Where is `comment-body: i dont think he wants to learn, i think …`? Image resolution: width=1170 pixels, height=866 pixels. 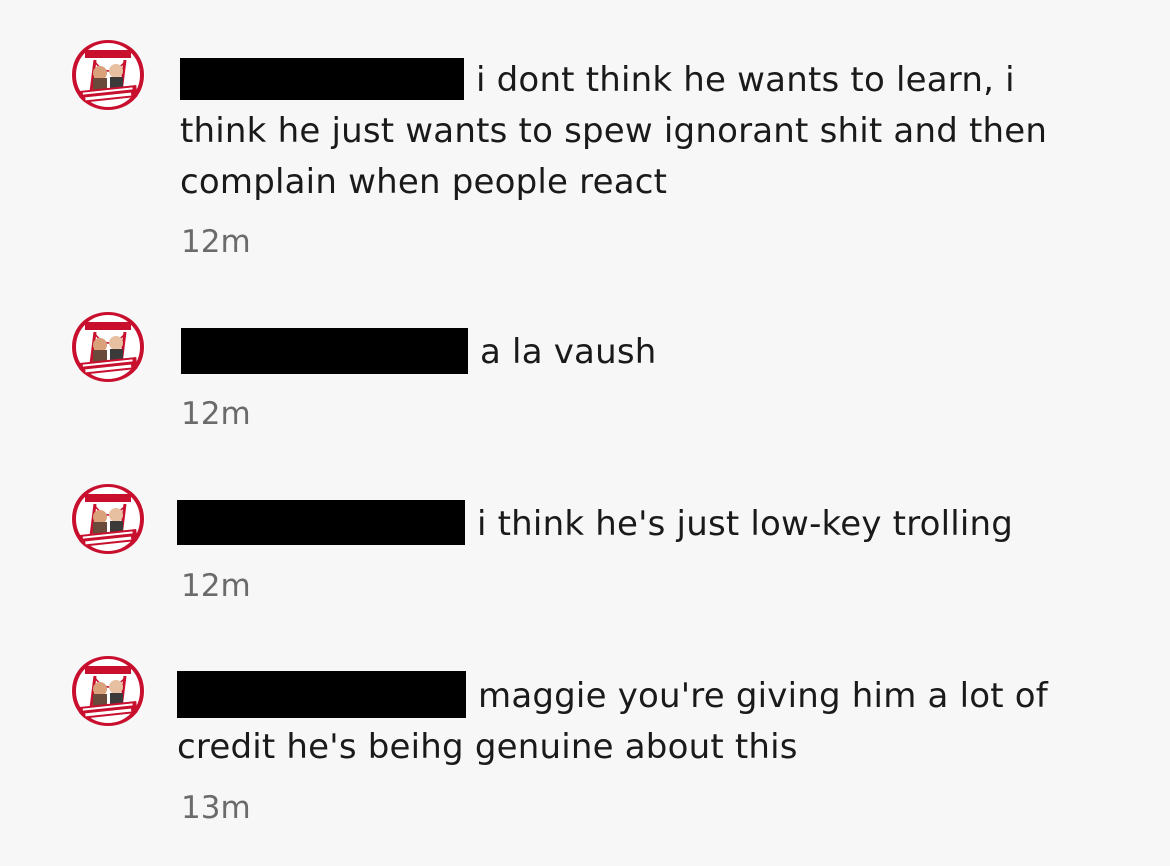 comment-body: i dont think he wants to learn, i think … is located at coordinates (630, 131).